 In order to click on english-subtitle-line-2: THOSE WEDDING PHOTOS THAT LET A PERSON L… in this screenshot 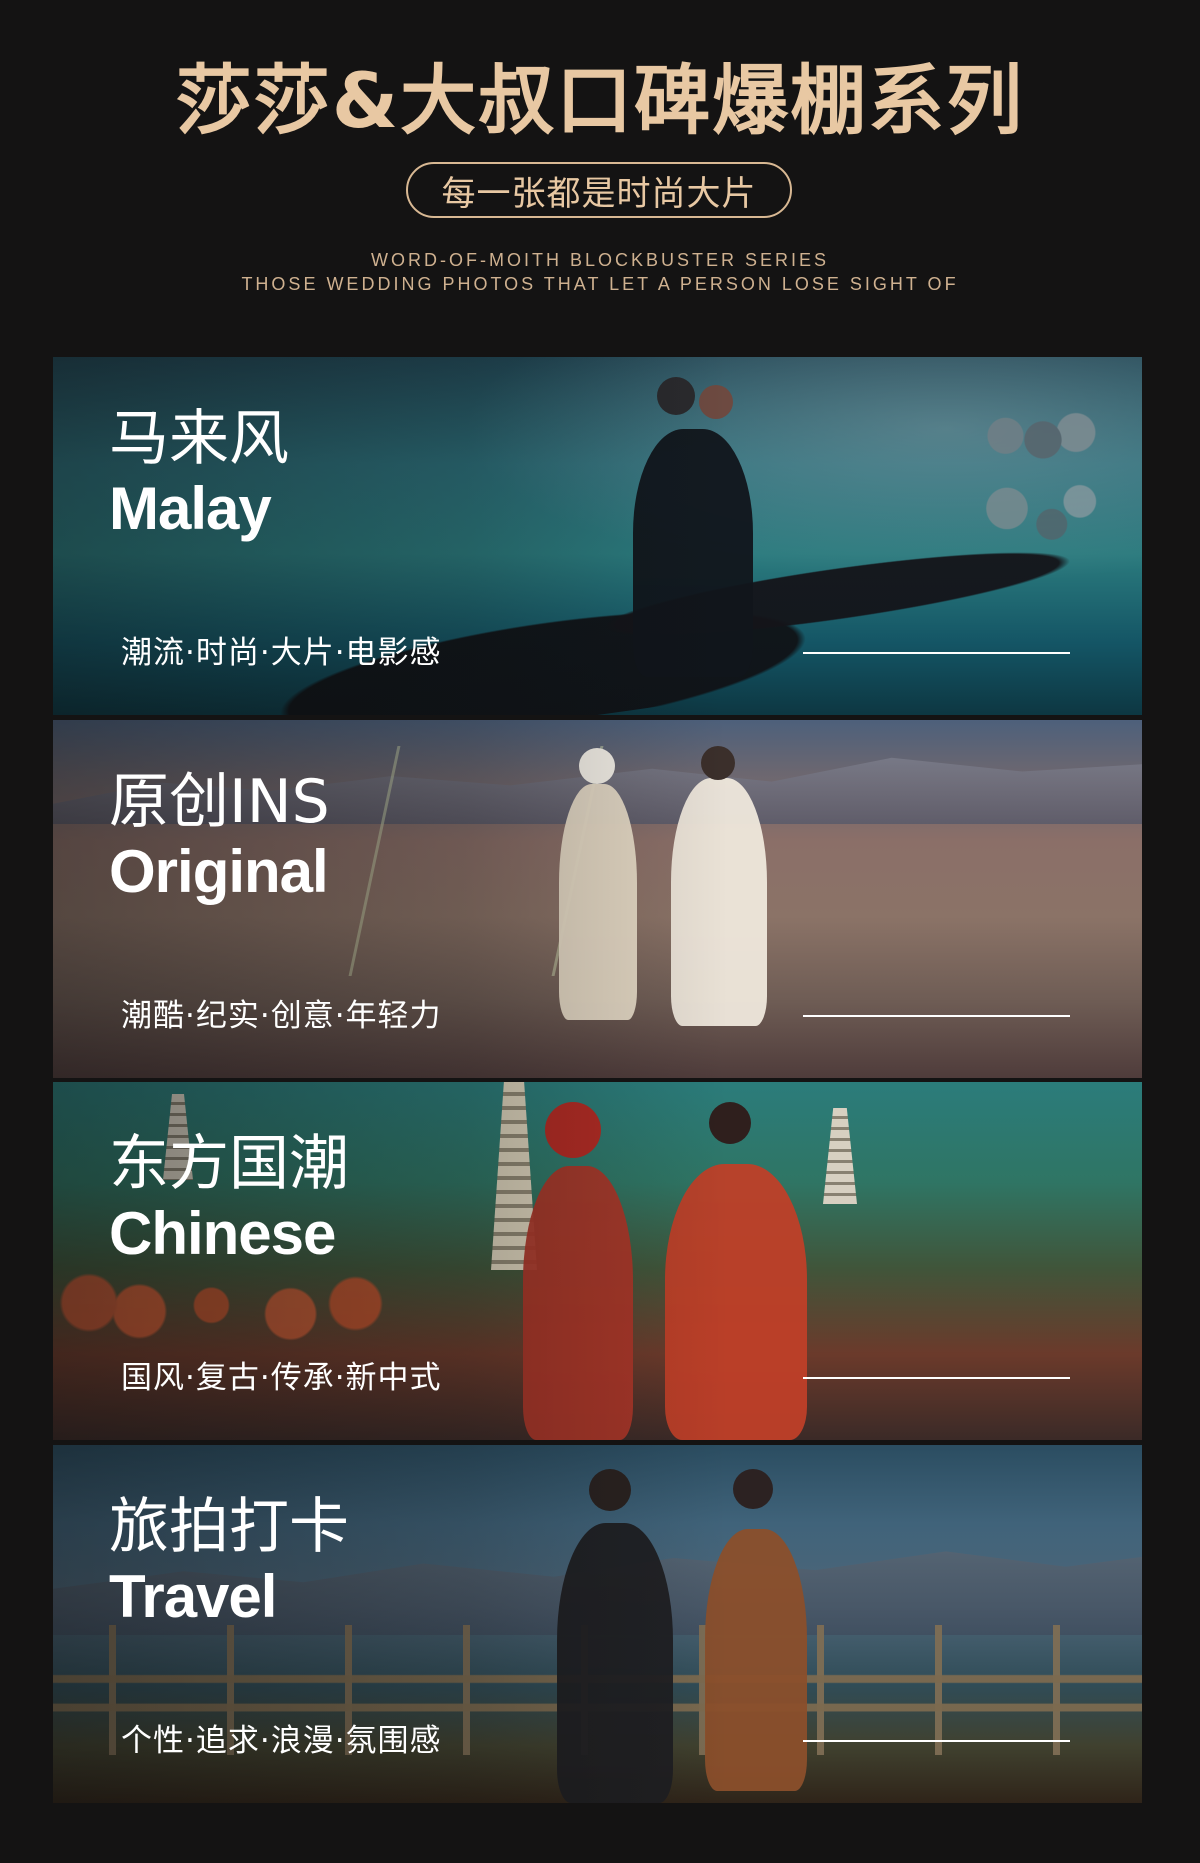, I will do `click(600, 284)`.